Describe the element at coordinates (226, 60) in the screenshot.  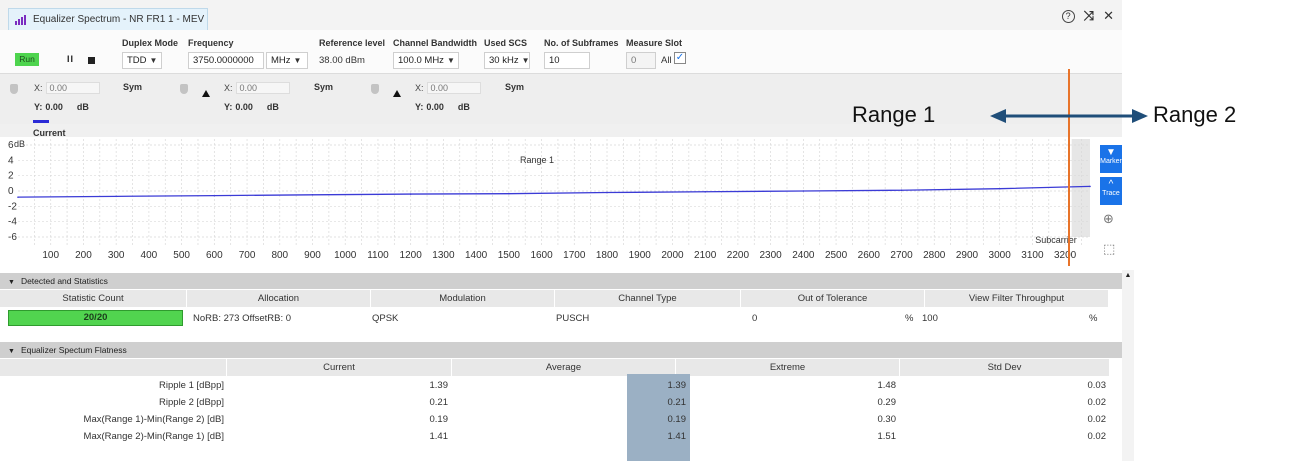
I see `frequency-input: 3750.0000000` at that location.